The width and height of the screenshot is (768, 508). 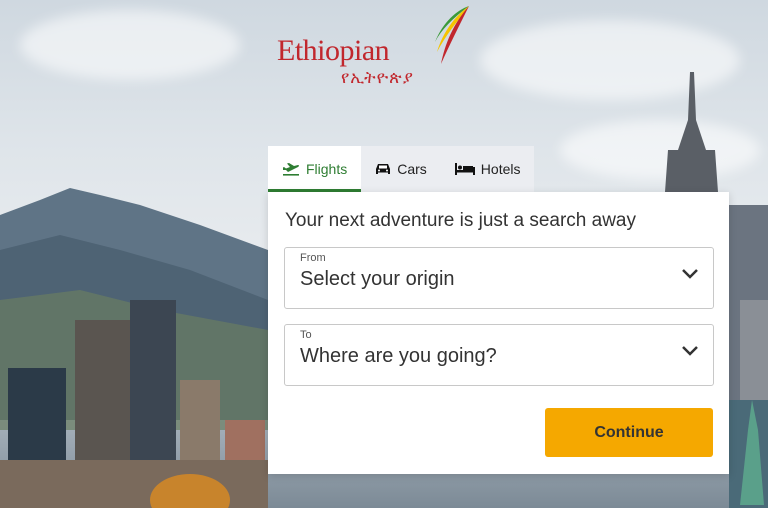 What do you see at coordinates (333, 50) in the screenshot?
I see `logo-wordmark: Ethiopian` at bounding box center [333, 50].